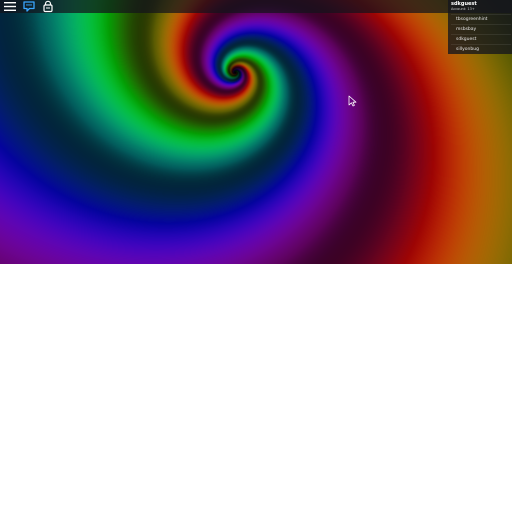 This screenshot has width=512, height=512. What do you see at coordinates (467, 49) in the screenshot?
I see `player-name: sillyonbug` at bounding box center [467, 49].